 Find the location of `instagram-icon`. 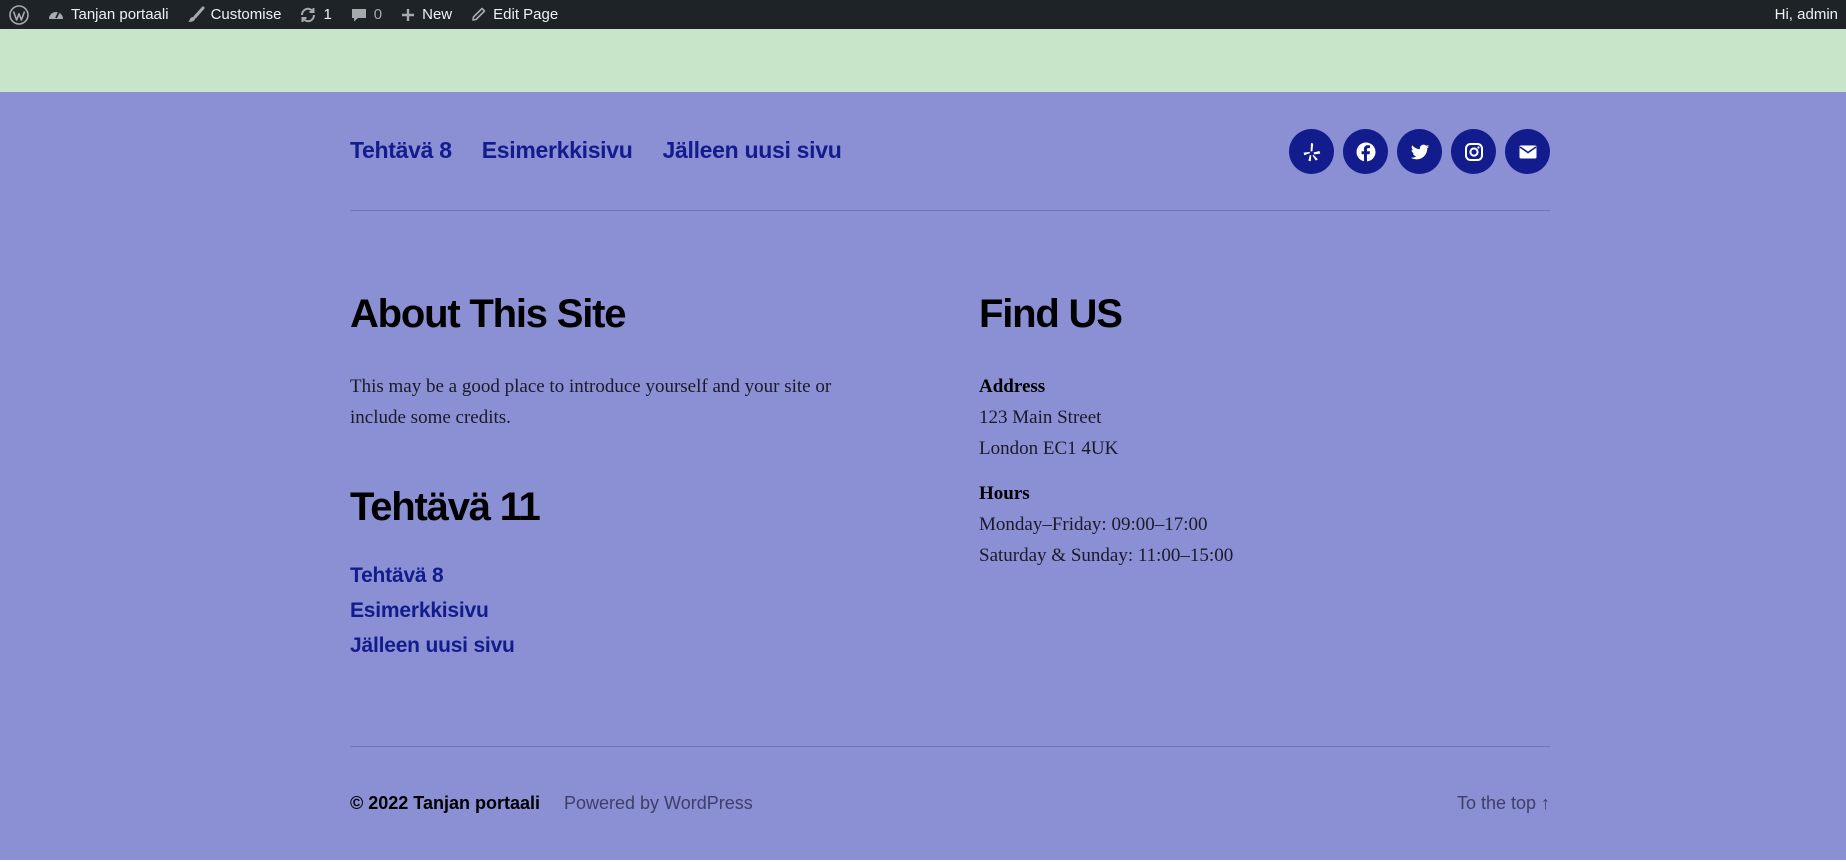

instagram-icon is located at coordinates (1473, 151).